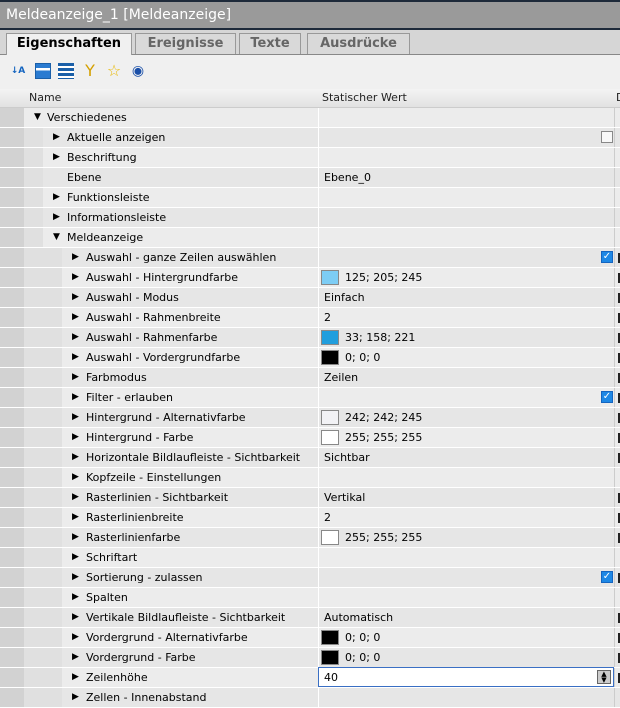 The image size is (620, 708). Describe the element at coordinates (310, 298) in the screenshot. I see `property-row-auswahl-modus: ▶ Auswahl - Modus Einfach` at that location.